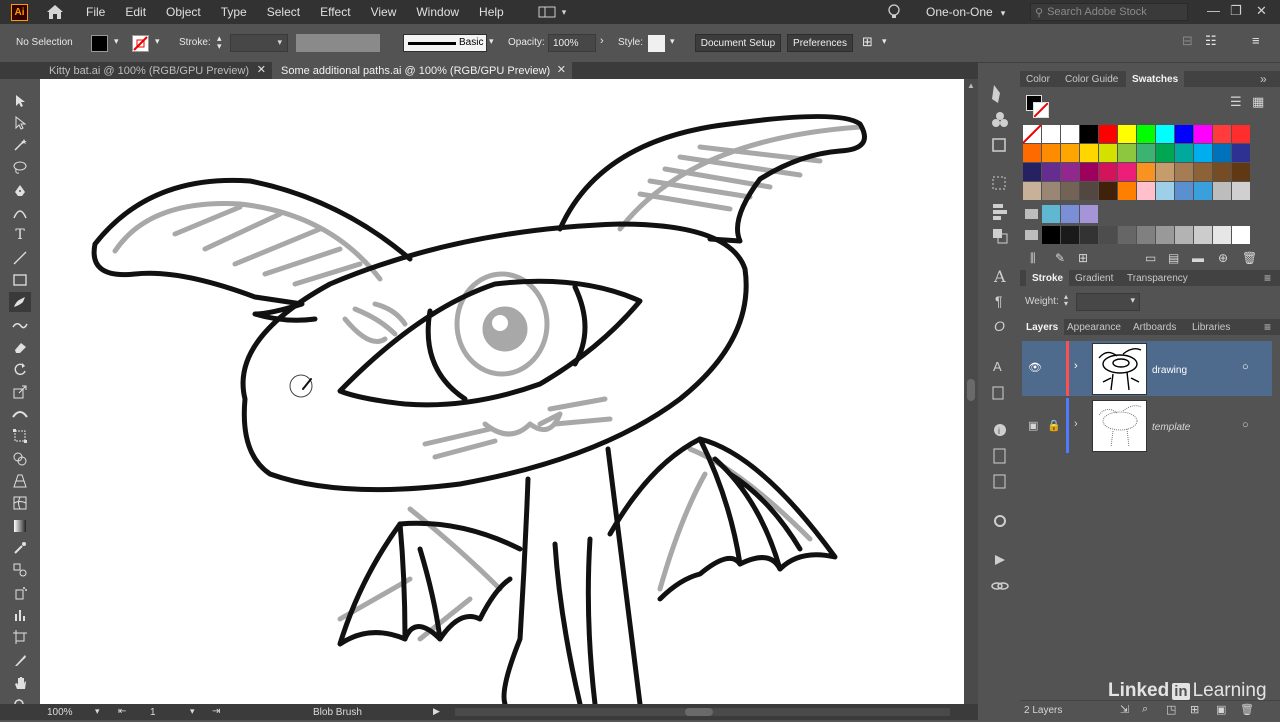 This screenshot has width=1280, height=722. I want to click on close-icon: ✕, so click(561, 69).